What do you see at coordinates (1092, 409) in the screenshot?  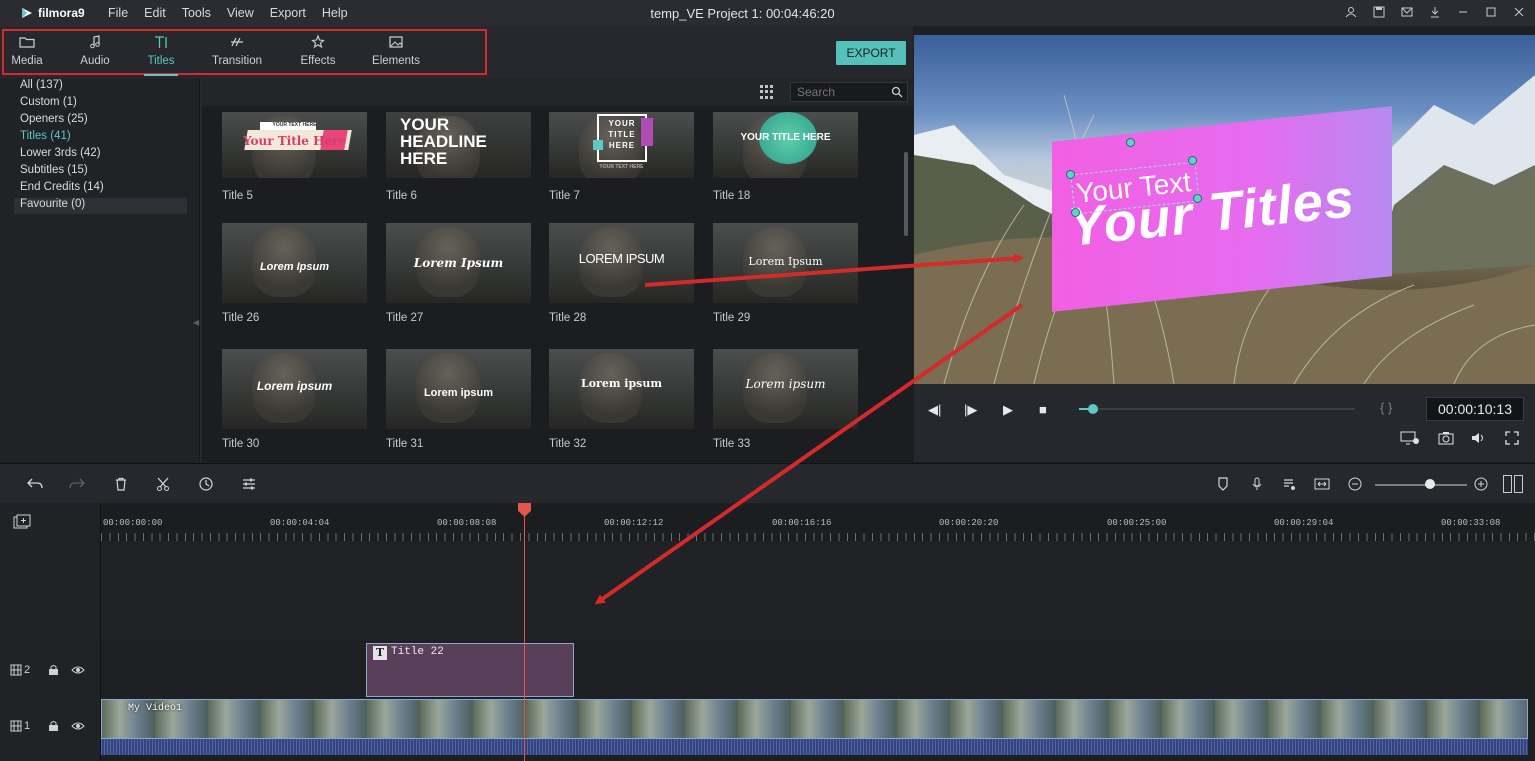 I see `progress-knob` at bounding box center [1092, 409].